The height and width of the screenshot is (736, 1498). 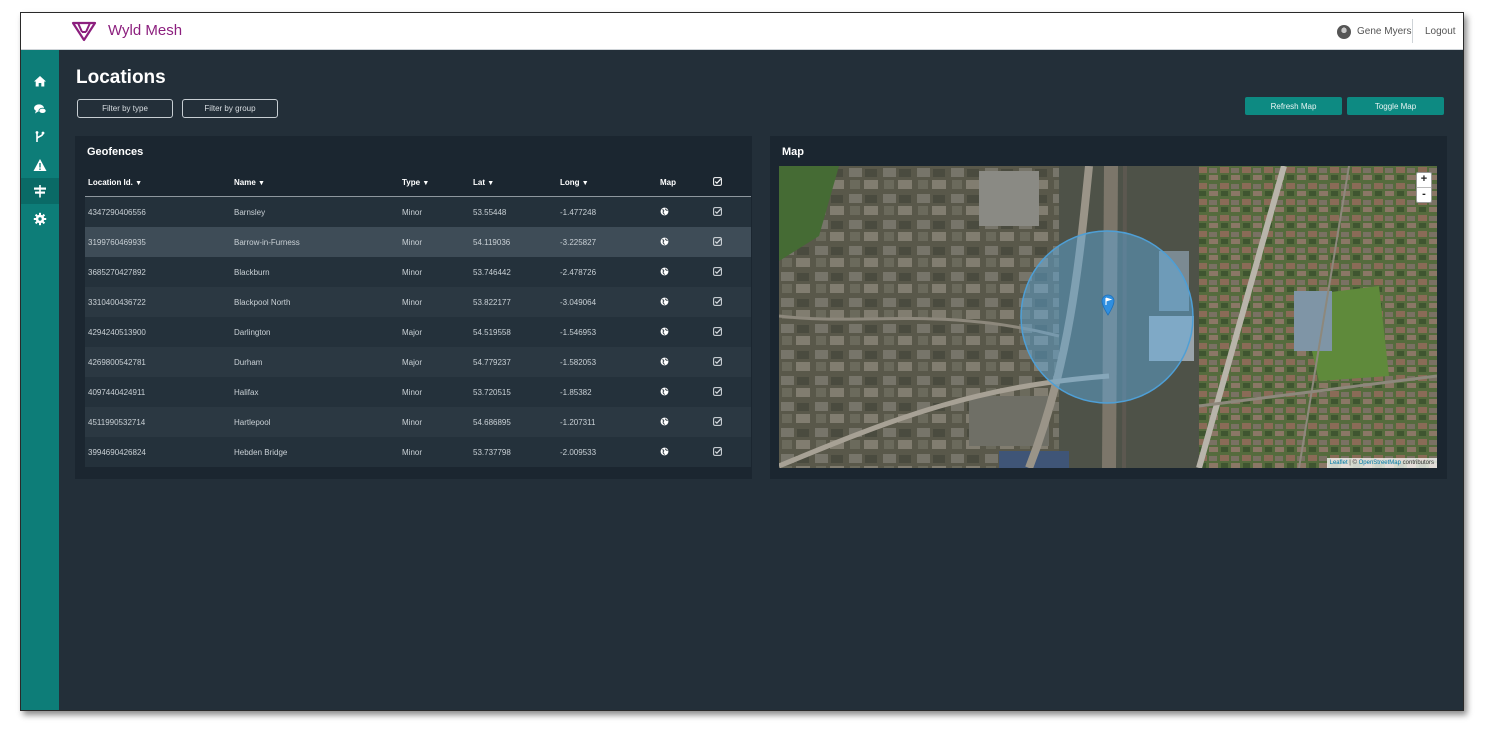 I want to click on sidebar-item-branches, so click(x=40, y=137).